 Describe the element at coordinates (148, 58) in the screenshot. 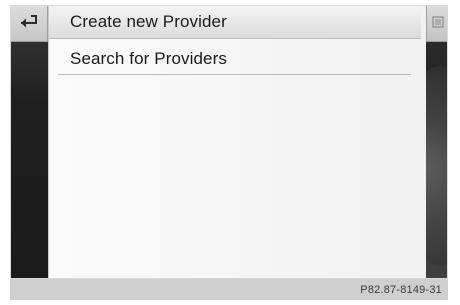

I see `menu-item-label: Search for Providers` at that location.